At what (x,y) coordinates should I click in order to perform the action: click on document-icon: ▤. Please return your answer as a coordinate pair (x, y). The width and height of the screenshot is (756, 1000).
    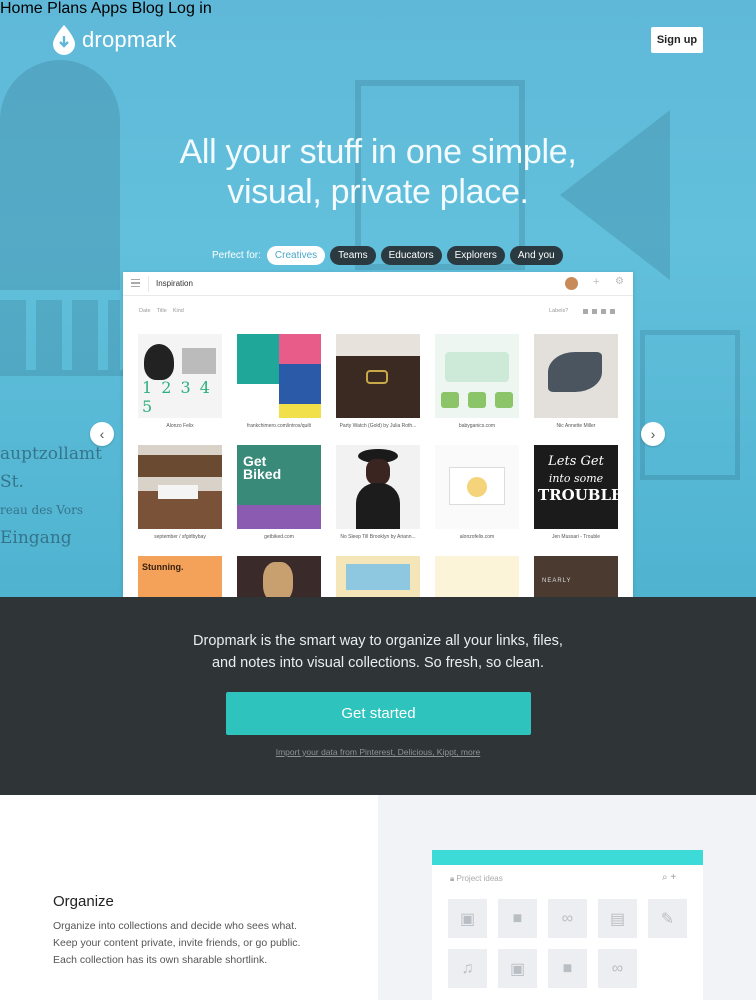
    Looking at the image, I should click on (617, 918).